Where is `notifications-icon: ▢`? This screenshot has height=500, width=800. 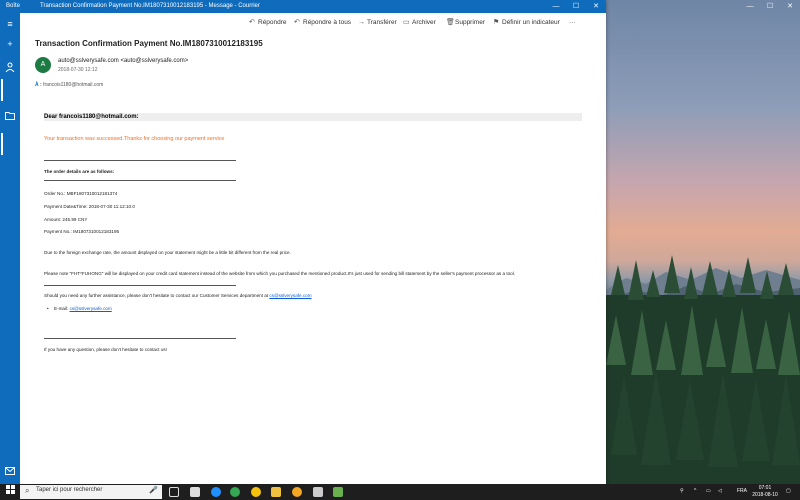
notifications-icon: ▢ is located at coordinates (788, 491).